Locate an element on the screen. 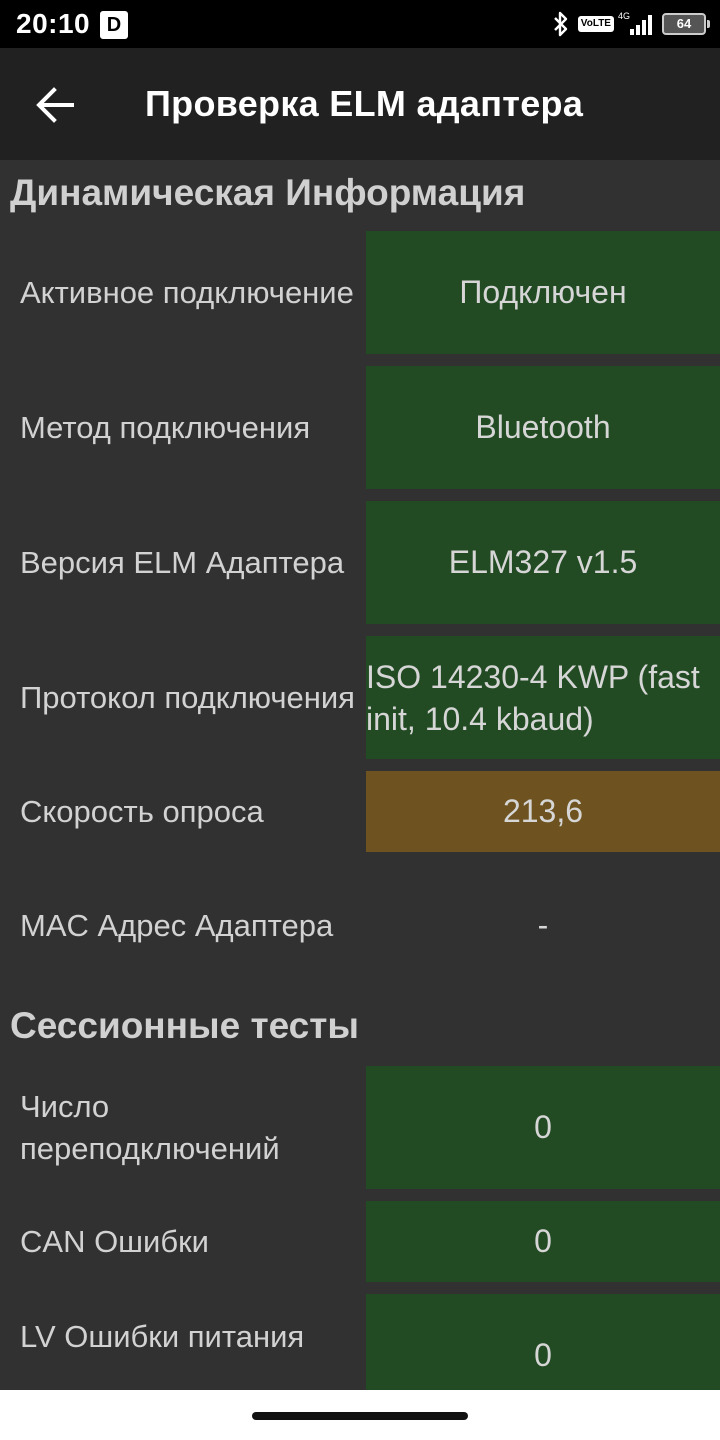  status-icons: VoLTE 4G 64 is located at coordinates (631, 24).